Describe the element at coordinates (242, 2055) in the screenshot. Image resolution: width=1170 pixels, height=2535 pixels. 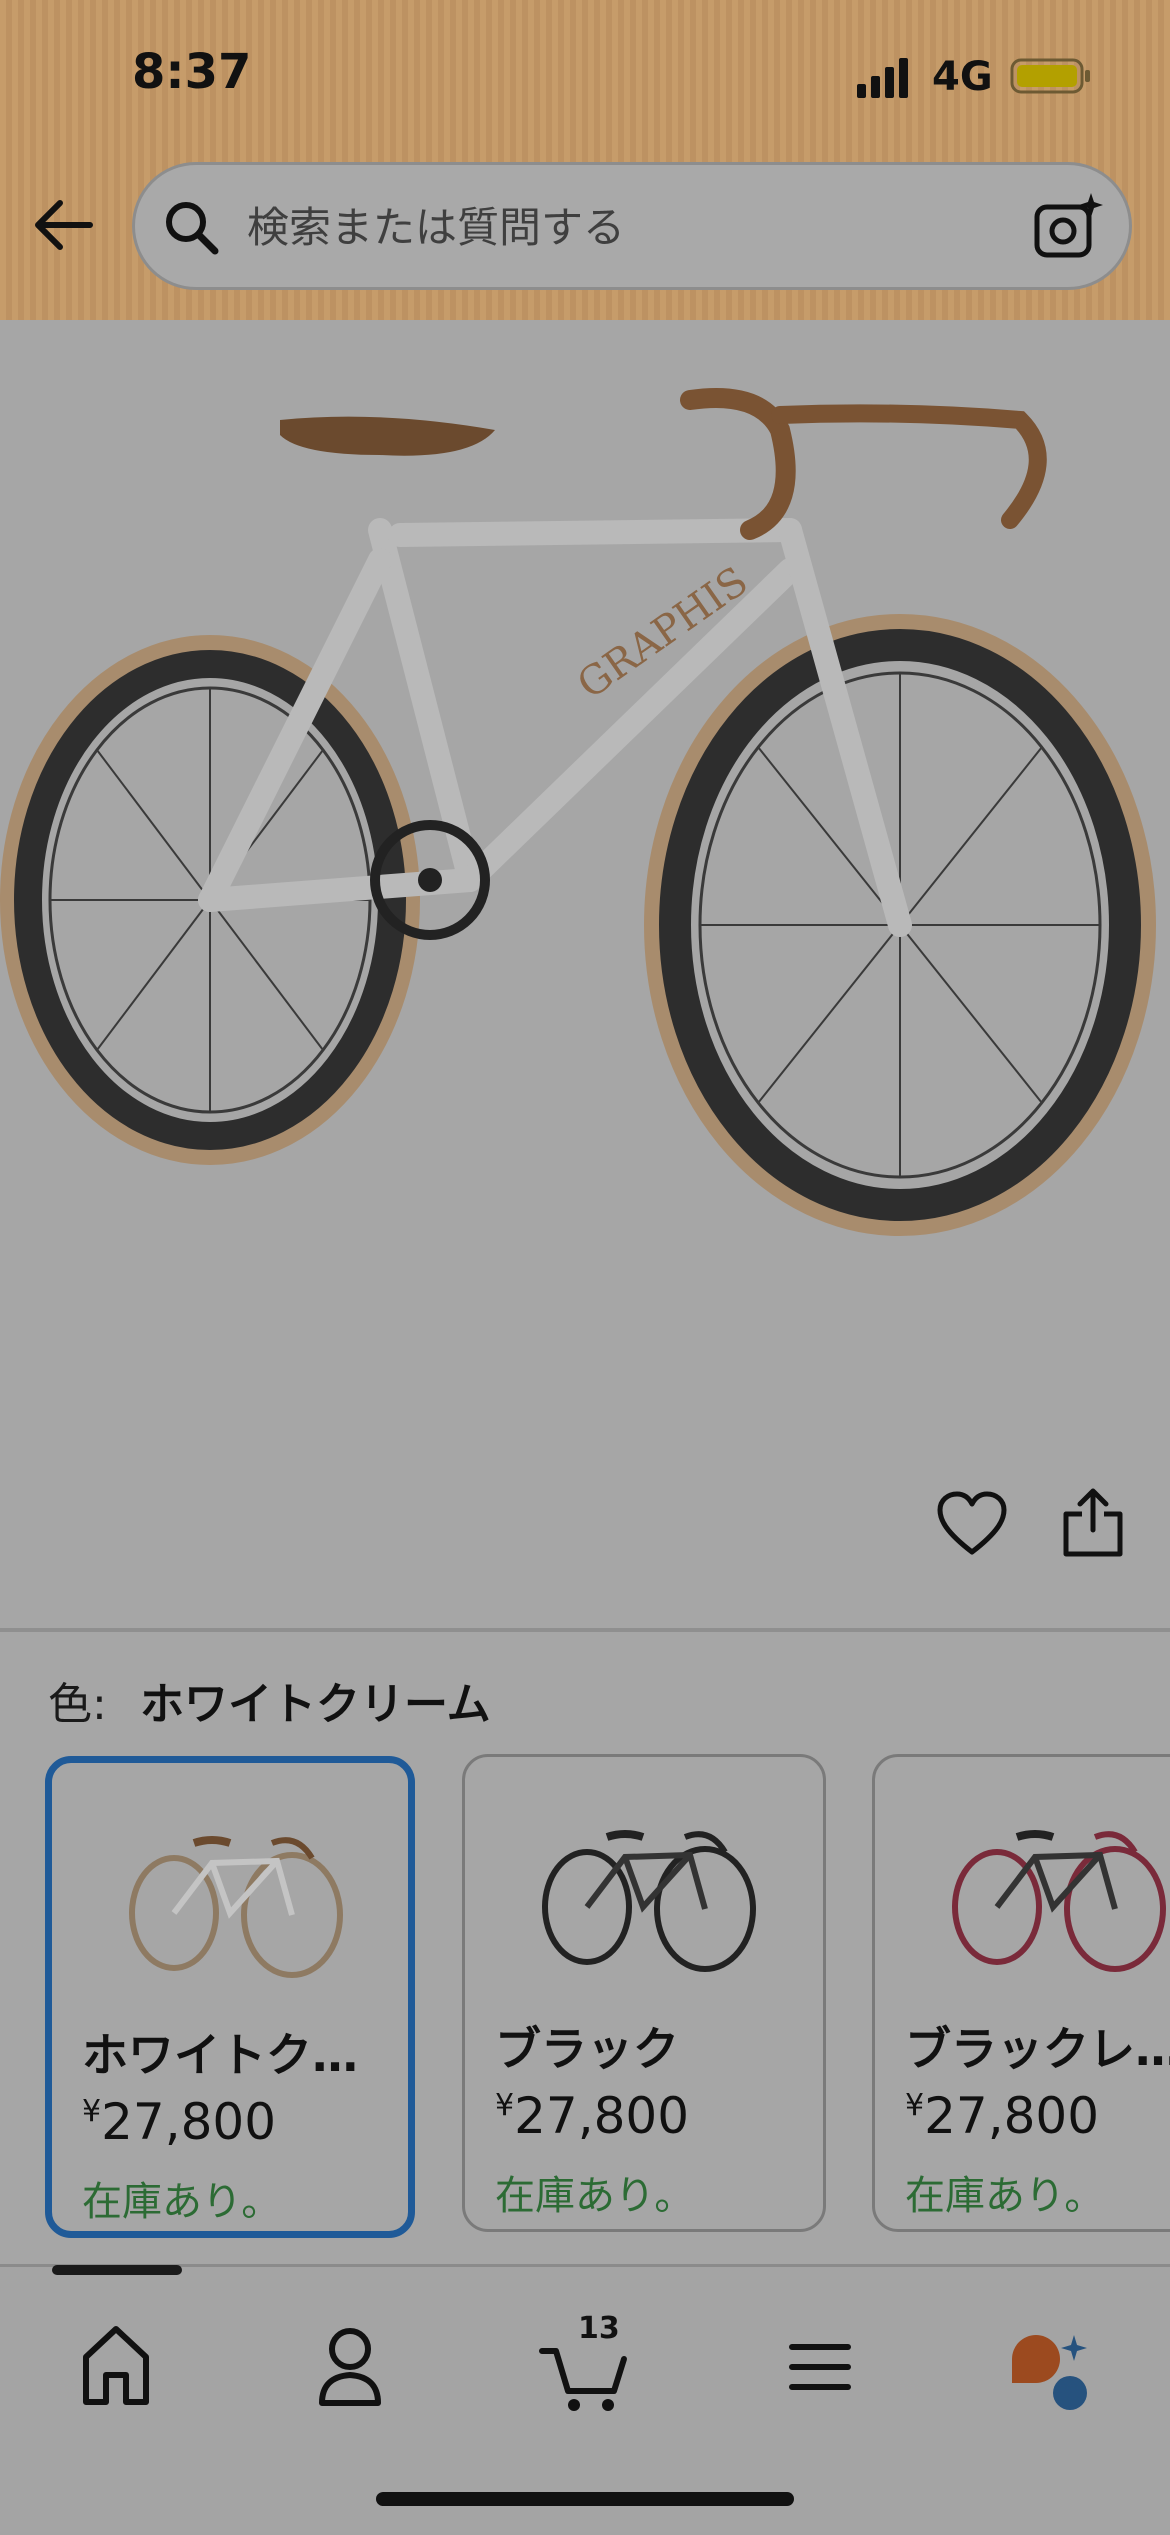
I see `variant-name: ホワイトクリーム` at that location.